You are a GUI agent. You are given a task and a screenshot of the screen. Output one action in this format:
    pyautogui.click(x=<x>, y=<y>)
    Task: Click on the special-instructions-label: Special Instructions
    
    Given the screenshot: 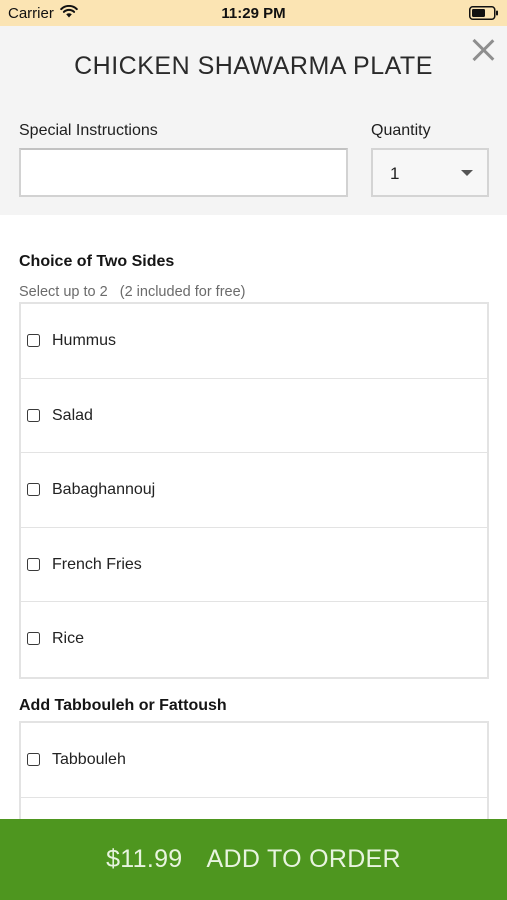 What is the action you would take?
    pyautogui.click(x=88, y=130)
    